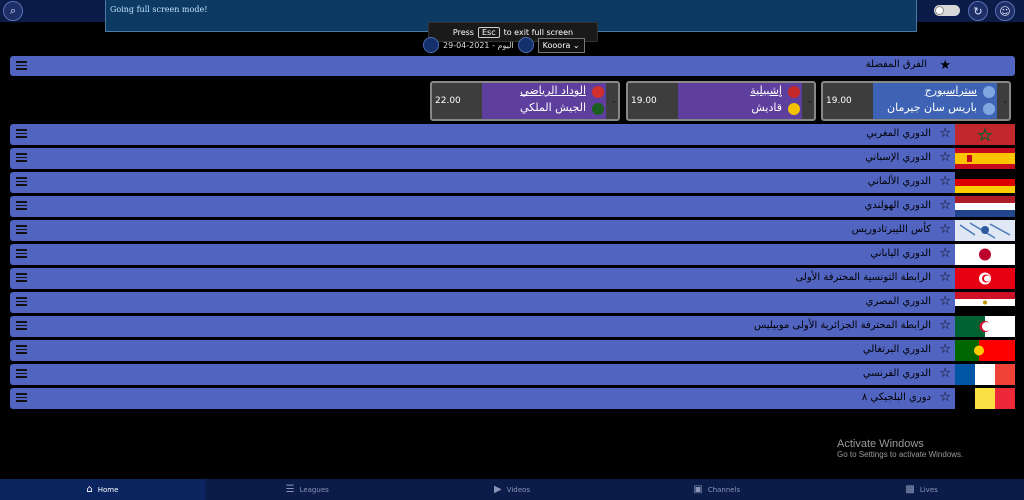 The height and width of the screenshot is (500, 1024). What do you see at coordinates (478, 45) in the screenshot?
I see `date-text: اليوم - 2021-04-29` at bounding box center [478, 45].